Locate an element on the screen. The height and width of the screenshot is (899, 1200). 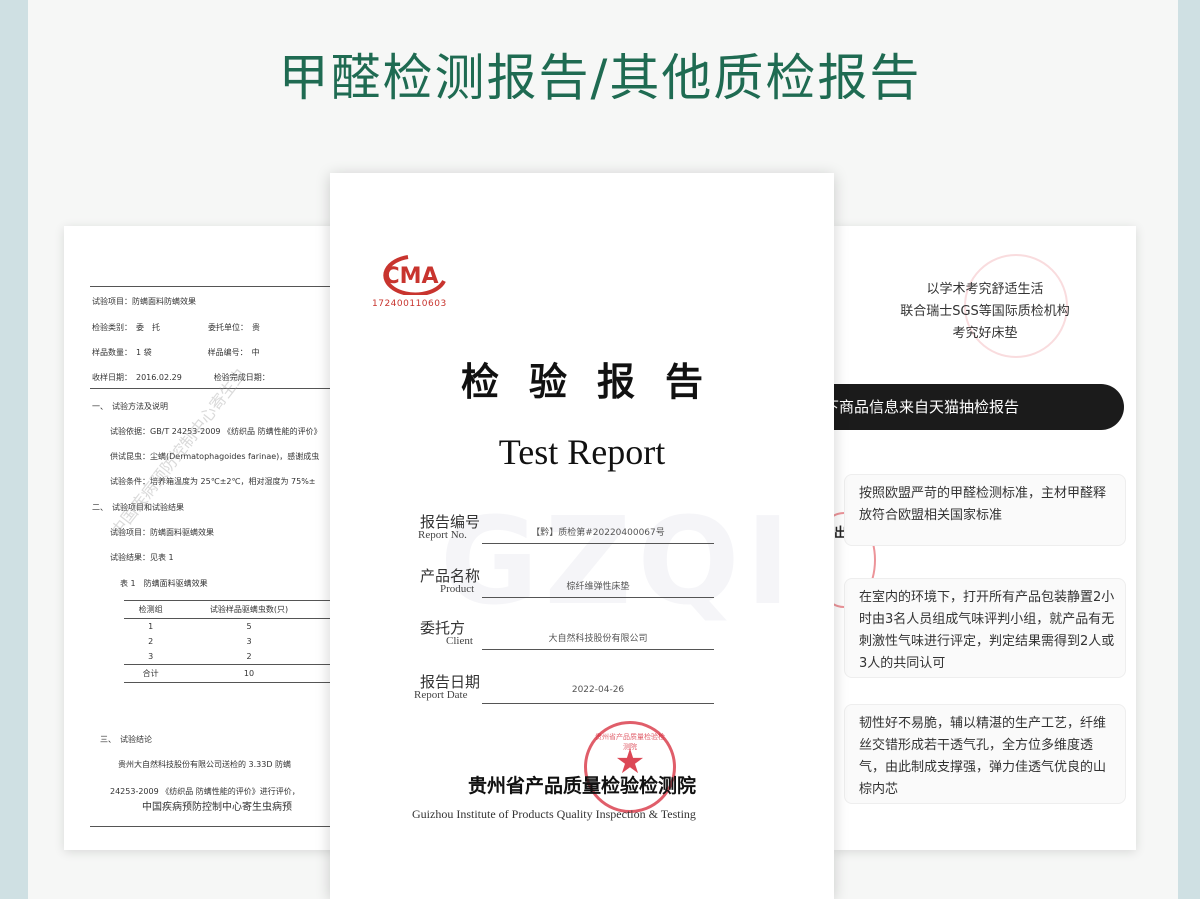
field-value: 2022-04-26 is located at coordinates (598, 690).